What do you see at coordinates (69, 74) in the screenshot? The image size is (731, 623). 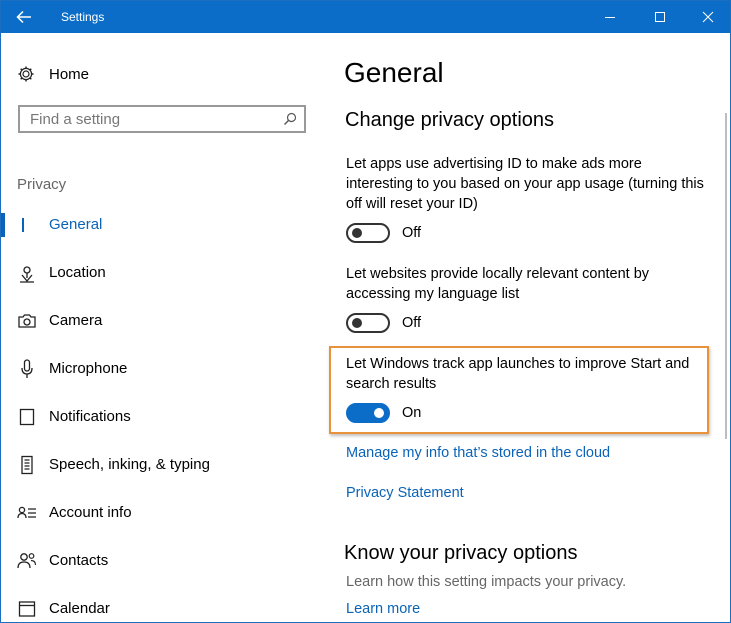 I see `home-label: Home` at bounding box center [69, 74].